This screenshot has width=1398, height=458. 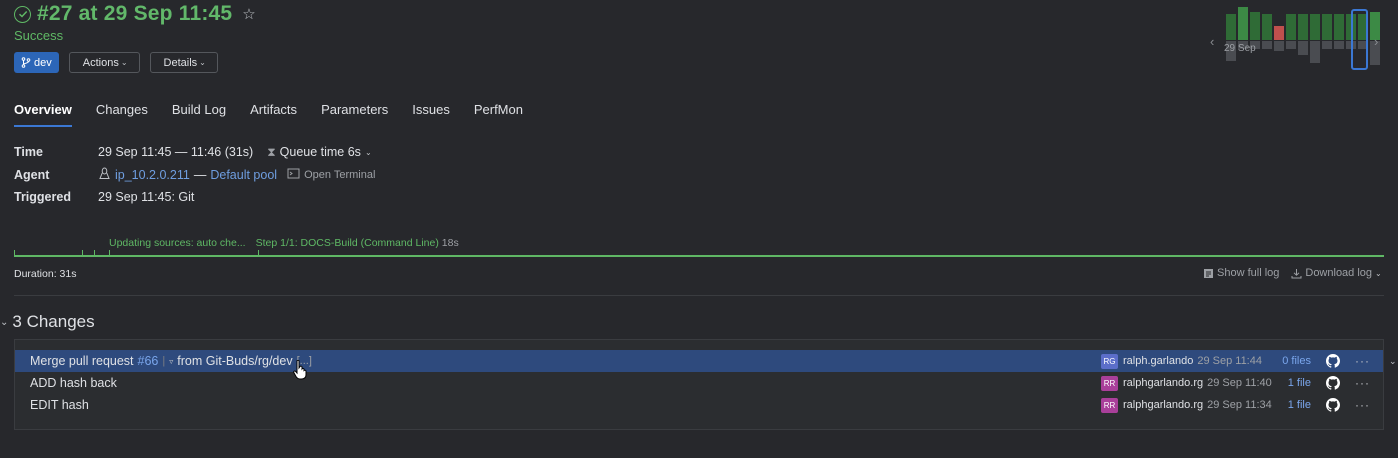 I want to click on time-value: 29 Sep 11:45 — 11:46 (31s), so click(x=176, y=152).